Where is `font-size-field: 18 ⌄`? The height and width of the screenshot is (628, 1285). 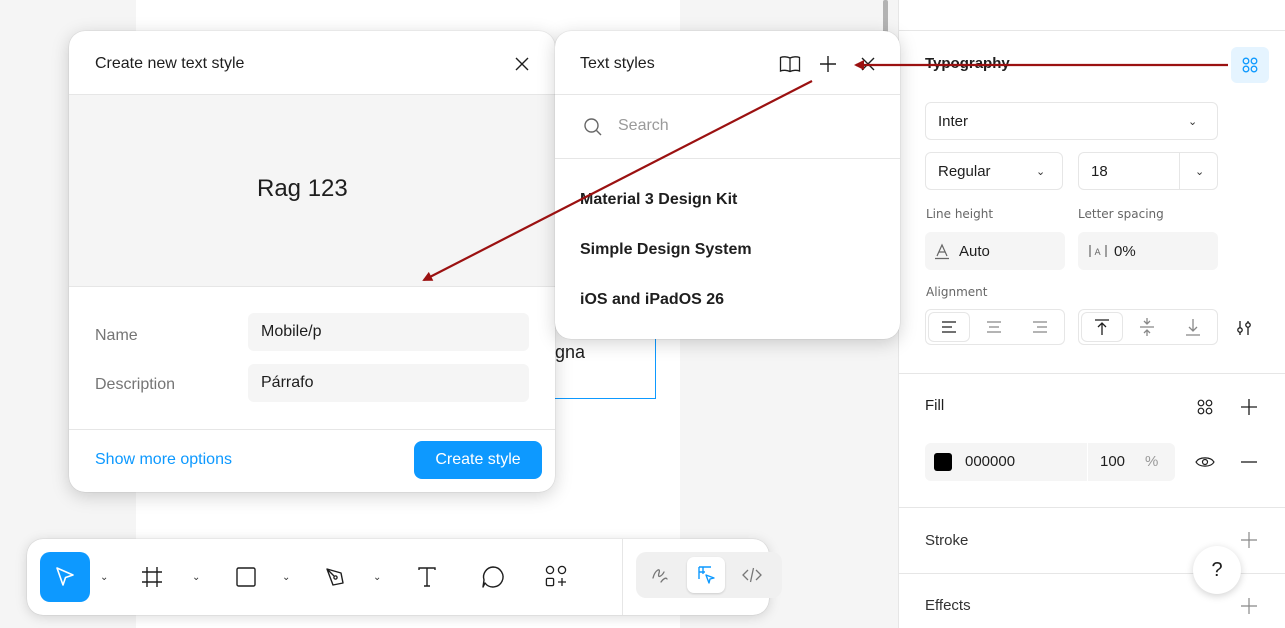
font-size-field: 18 ⌄ is located at coordinates (1148, 171).